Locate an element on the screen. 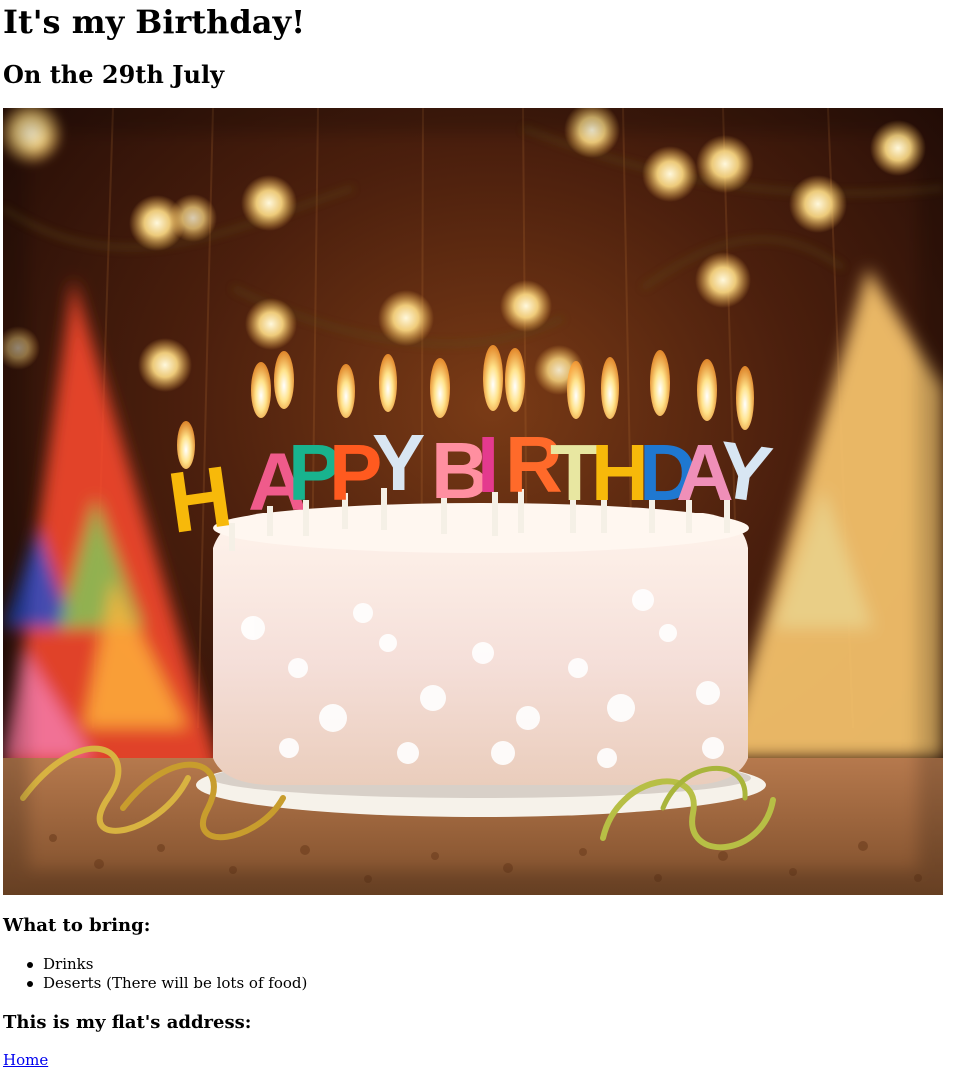  page-title: It's my Birthday! is located at coordinates (154, 22).